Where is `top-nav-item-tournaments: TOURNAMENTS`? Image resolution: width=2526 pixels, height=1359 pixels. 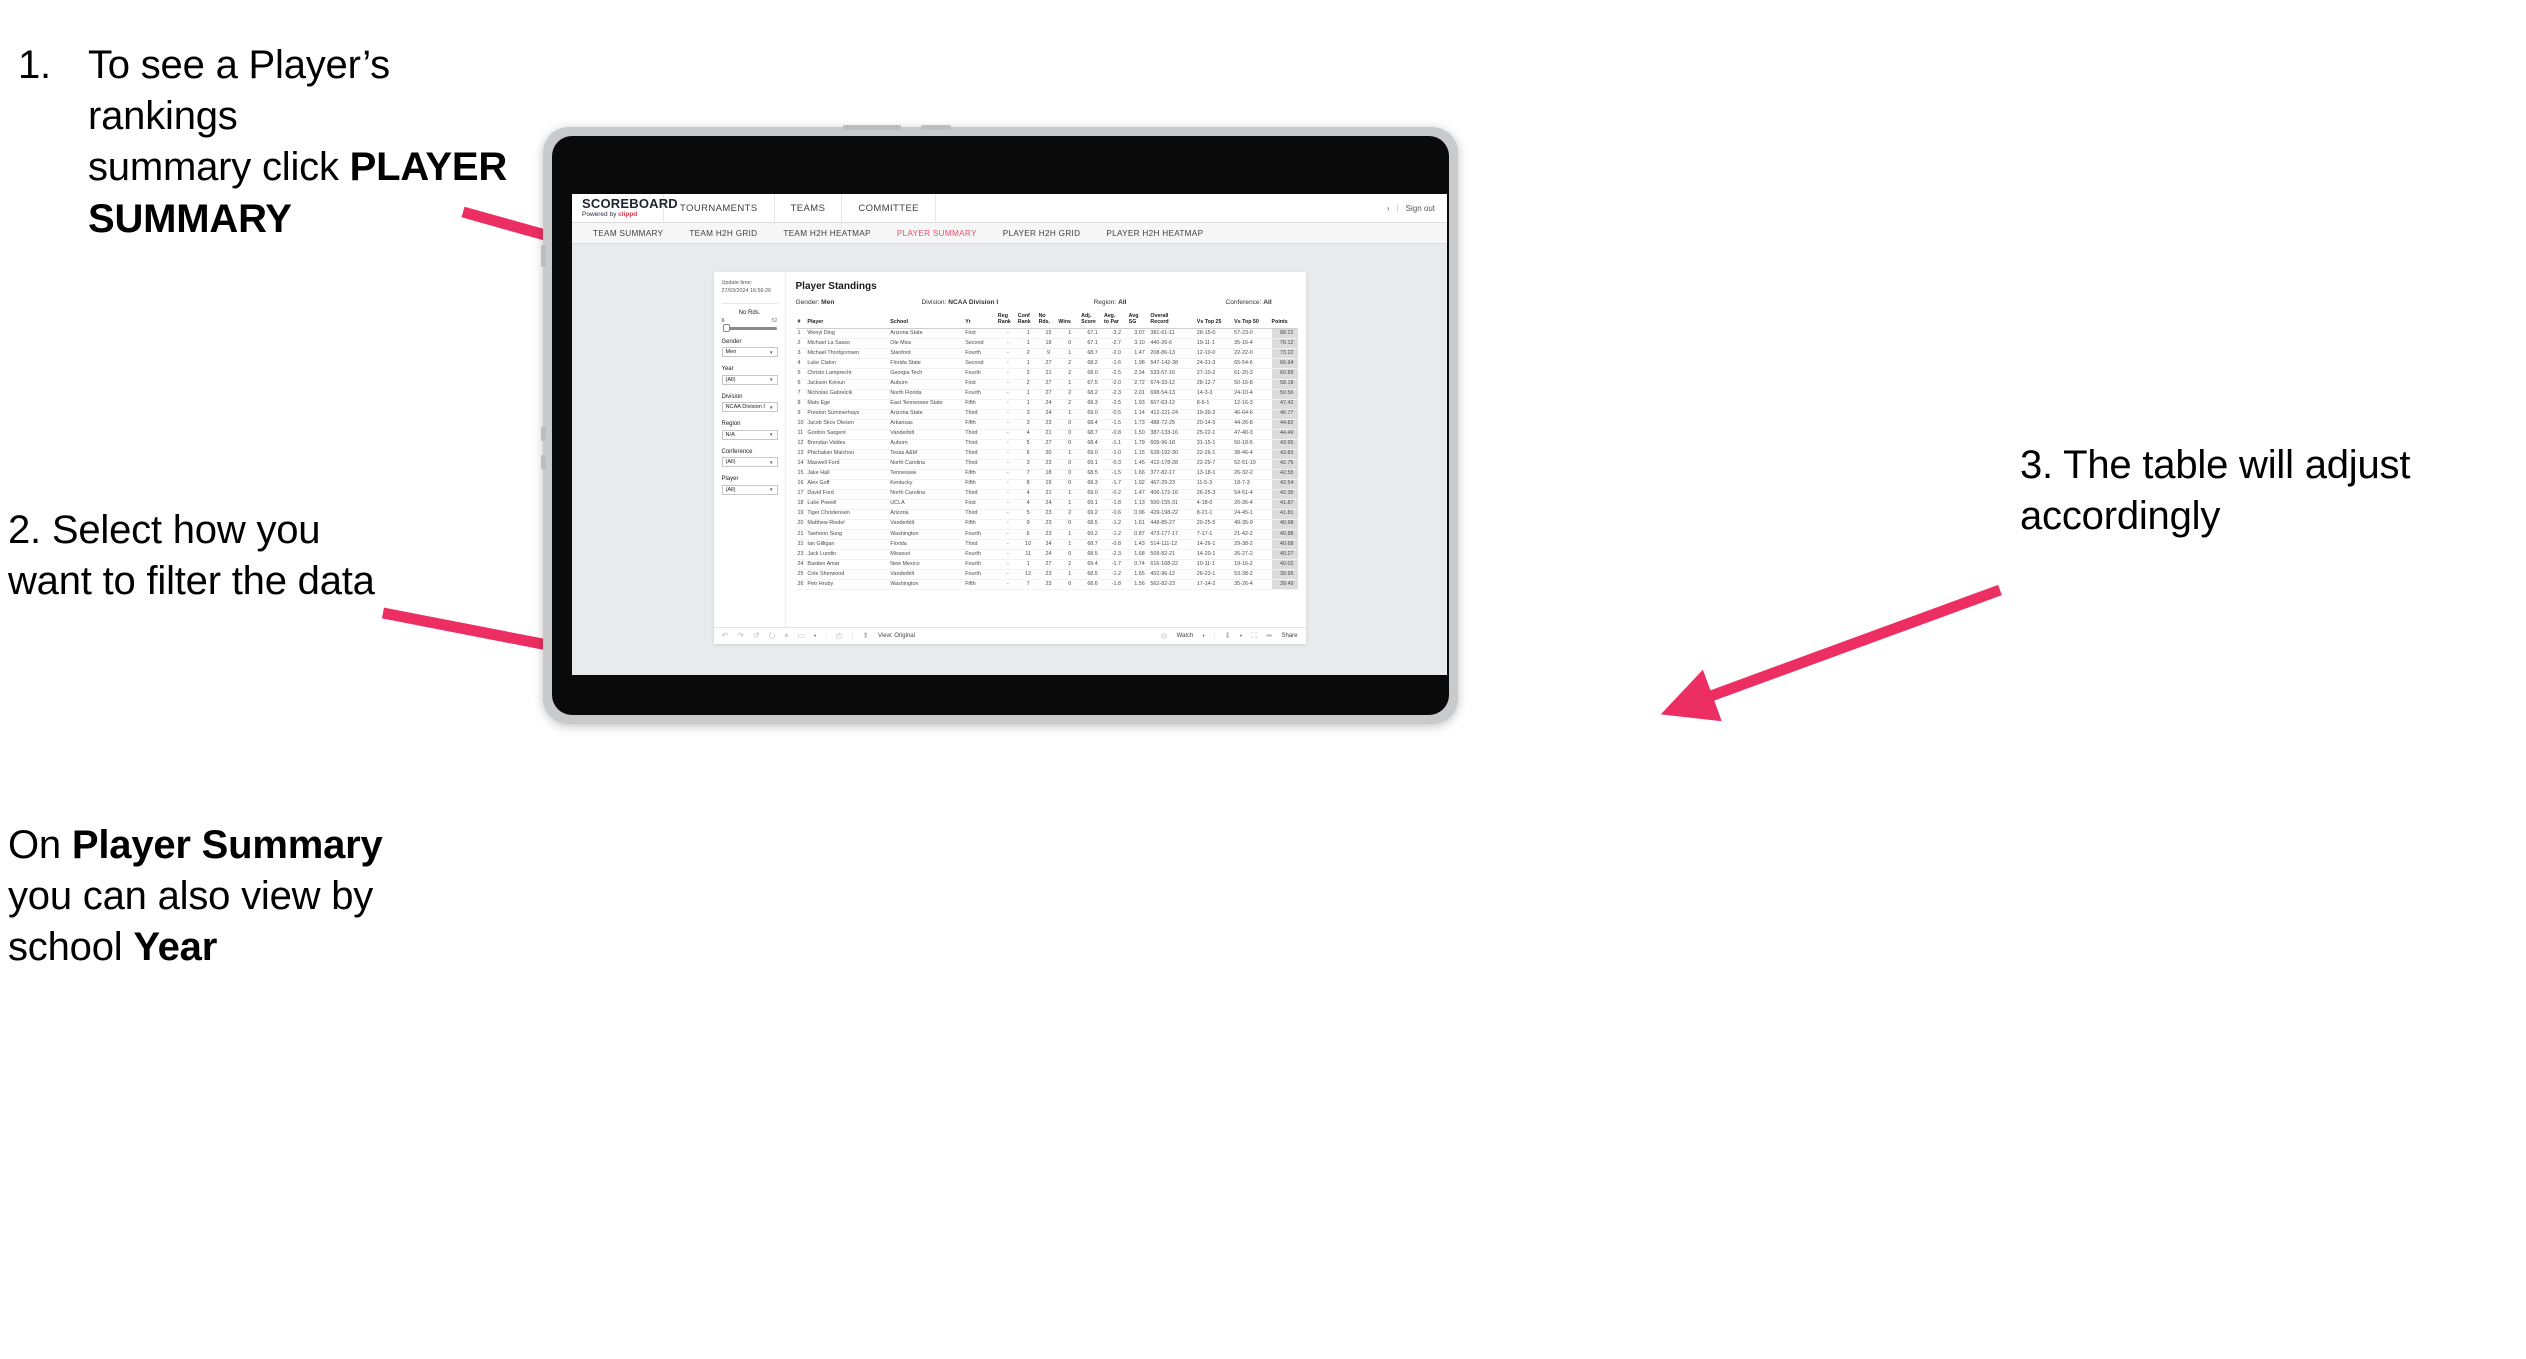
top-nav-item-tournaments: TOURNAMENTS is located at coordinates (719, 208).